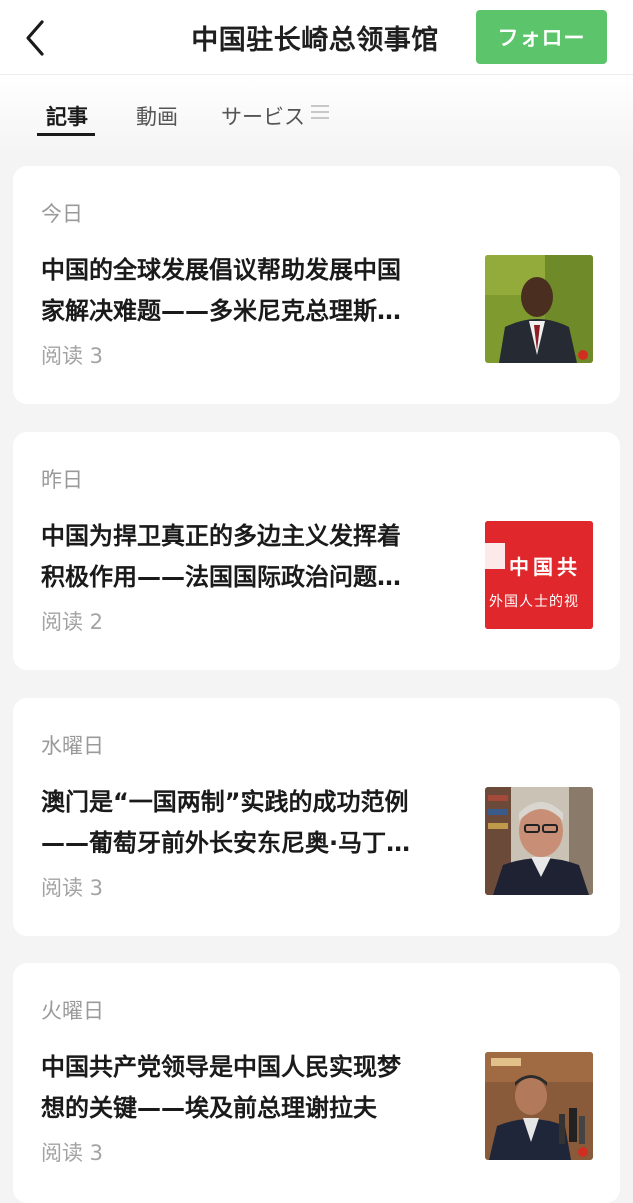 The height and width of the screenshot is (1203, 633). What do you see at coordinates (67, 116) in the screenshot?
I see `tab-articles: 記事` at bounding box center [67, 116].